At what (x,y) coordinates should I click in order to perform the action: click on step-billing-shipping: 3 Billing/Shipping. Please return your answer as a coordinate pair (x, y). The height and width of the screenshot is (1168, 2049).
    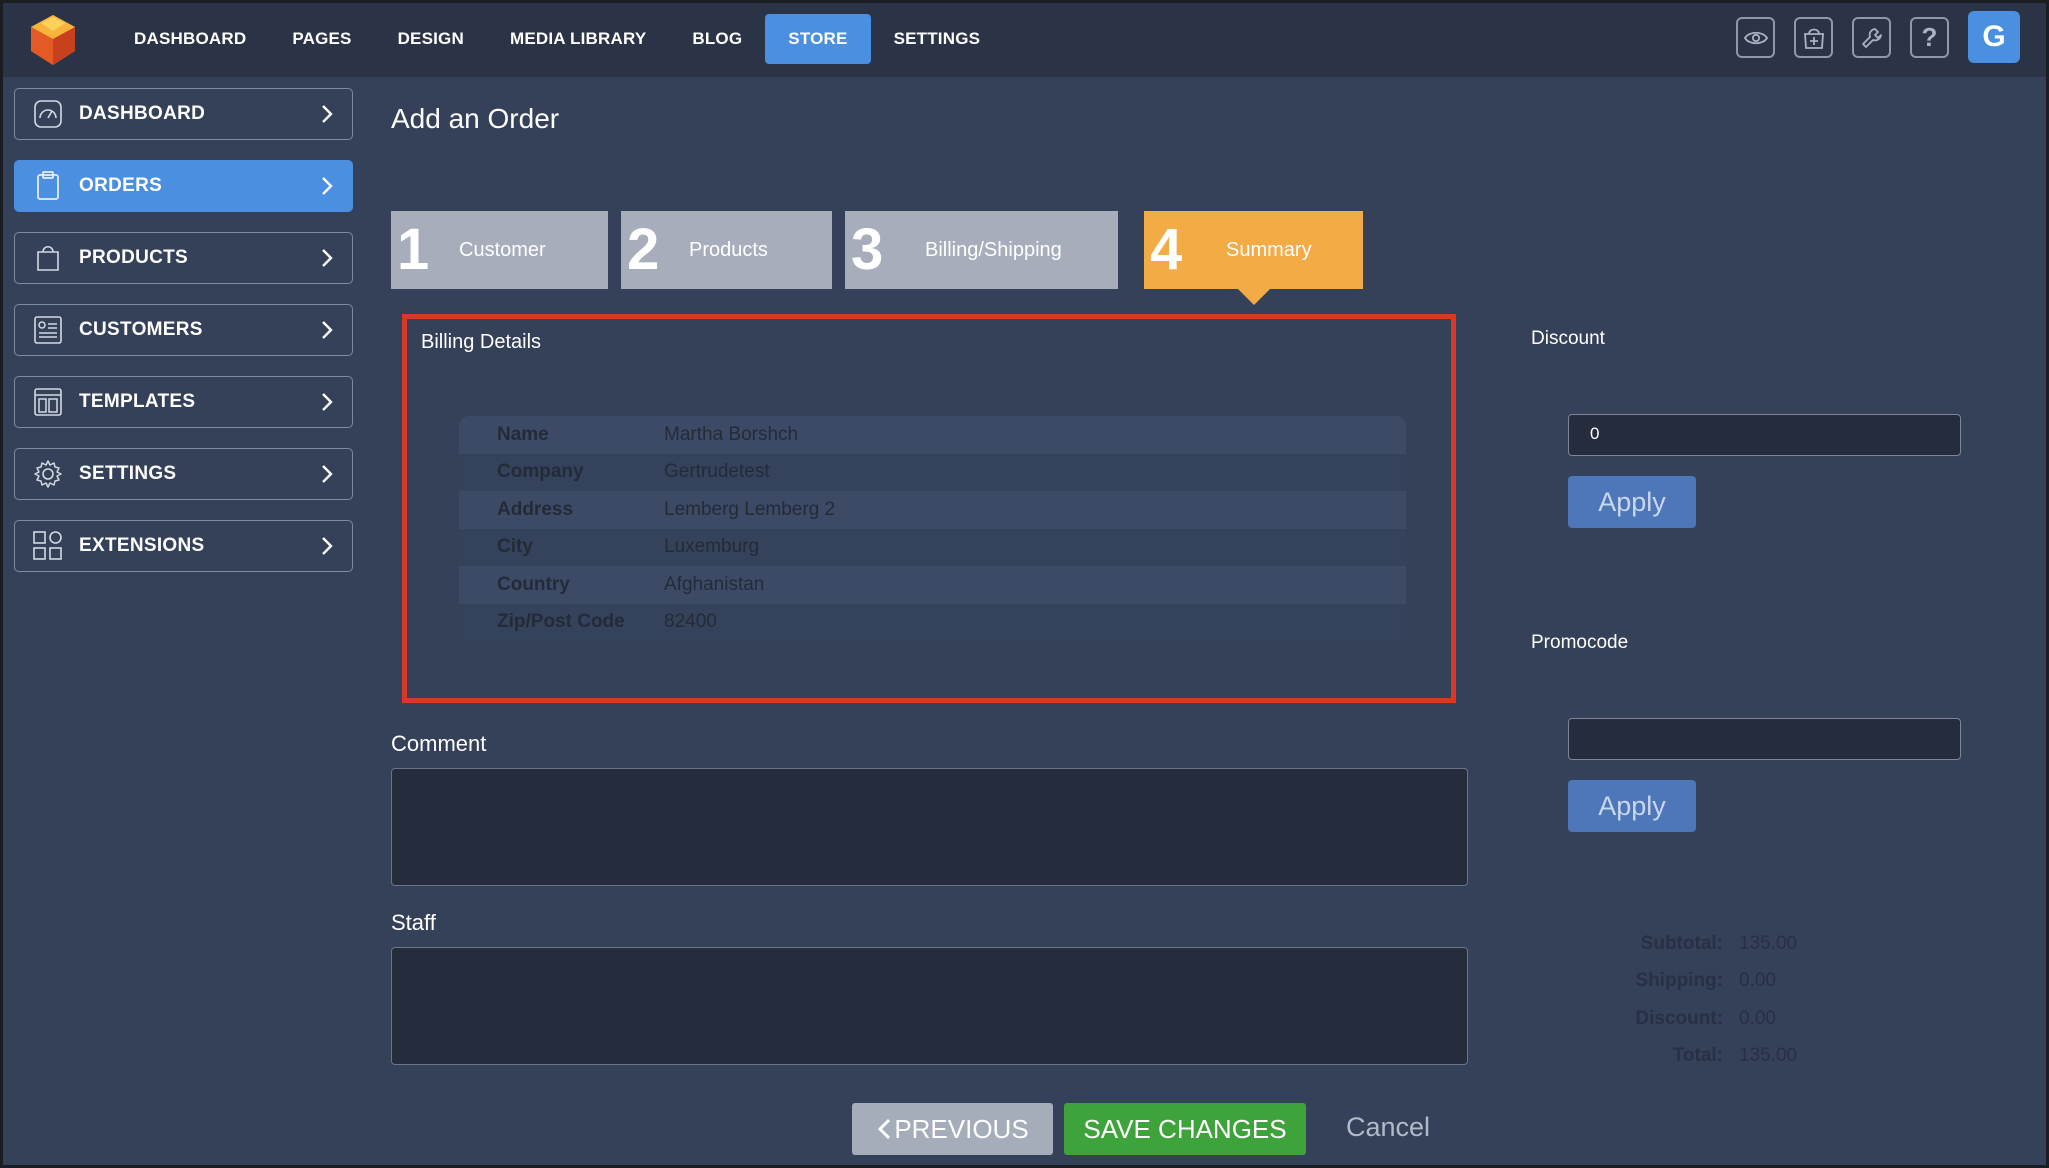
    Looking at the image, I should click on (981, 250).